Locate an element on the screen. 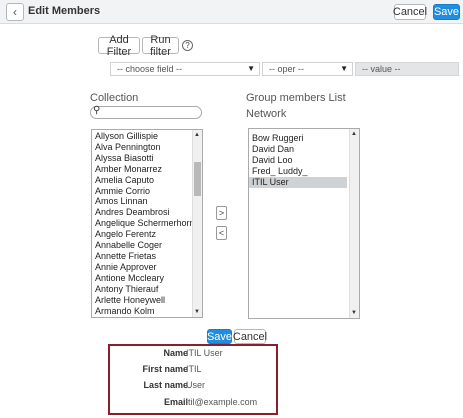 This screenshot has width=463, height=418. list-item: David Loo is located at coordinates (298, 160).